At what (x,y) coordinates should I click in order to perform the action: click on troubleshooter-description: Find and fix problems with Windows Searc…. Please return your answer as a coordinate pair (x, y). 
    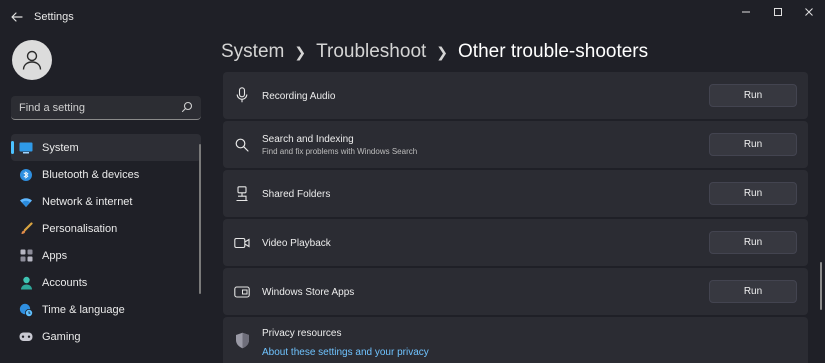
    Looking at the image, I should click on (340, 151).